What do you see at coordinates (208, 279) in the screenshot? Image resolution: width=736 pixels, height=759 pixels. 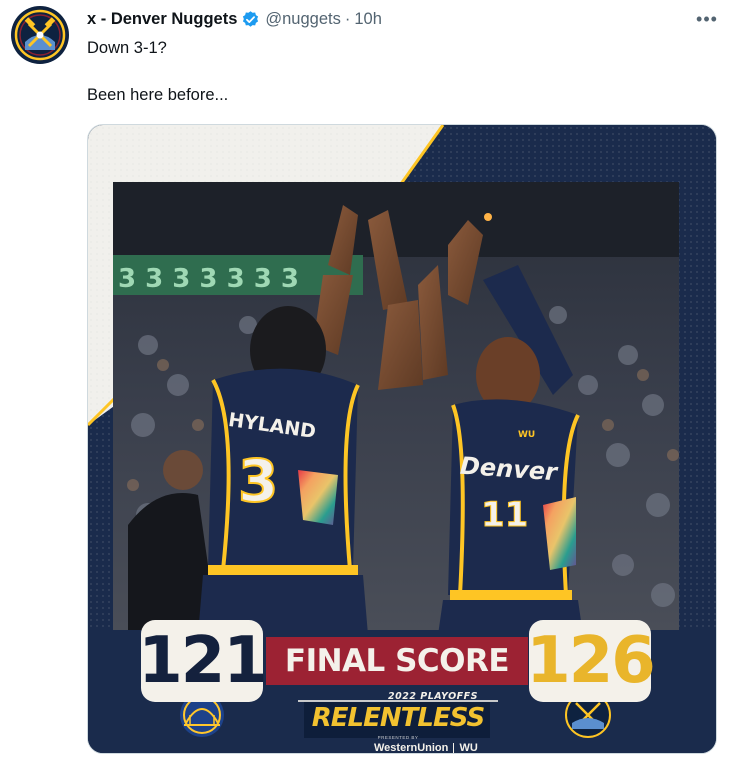 I see `svg-text: 3 3 3 3 3 3 3` at bounding box center [208, 279].